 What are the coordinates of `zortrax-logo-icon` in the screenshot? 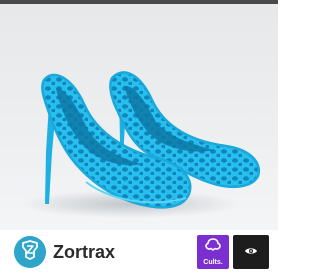 It's located at (30, 252).